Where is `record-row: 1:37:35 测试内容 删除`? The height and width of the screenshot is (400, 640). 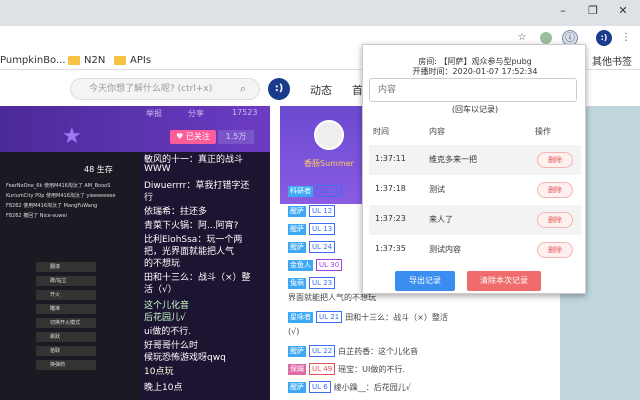 record-row: 1:37:35 测试内容 删除 is located at coordinates (475, 250).